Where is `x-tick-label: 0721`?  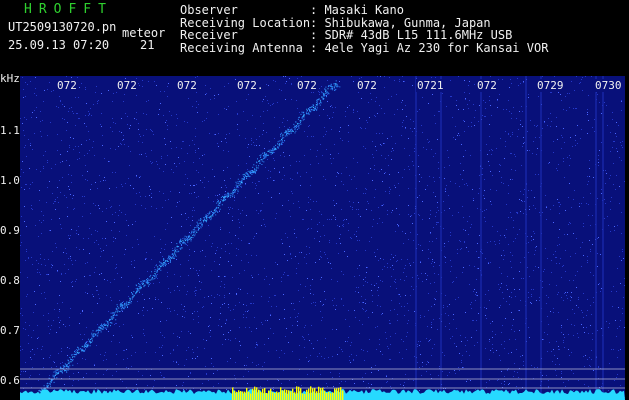 x-tick-label: 0721 is located at coordinates (430, 85).